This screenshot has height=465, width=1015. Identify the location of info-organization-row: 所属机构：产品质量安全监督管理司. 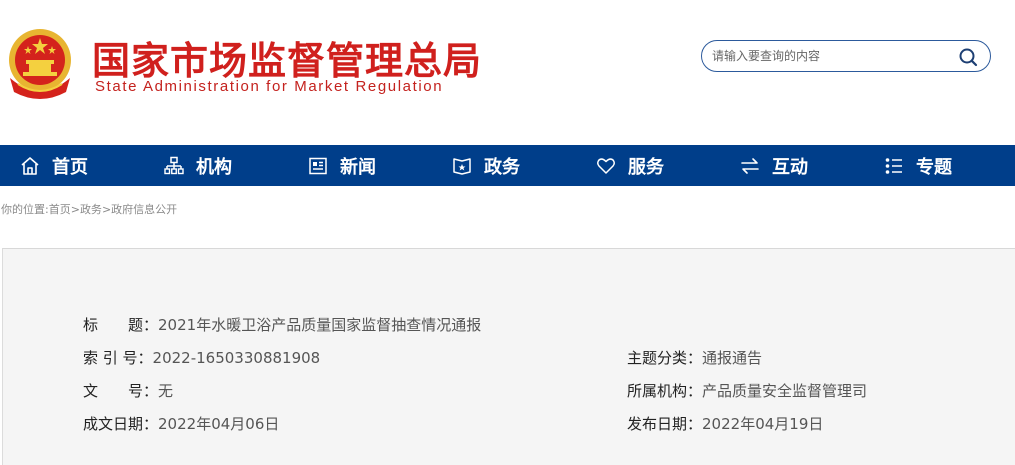
(747, 390).